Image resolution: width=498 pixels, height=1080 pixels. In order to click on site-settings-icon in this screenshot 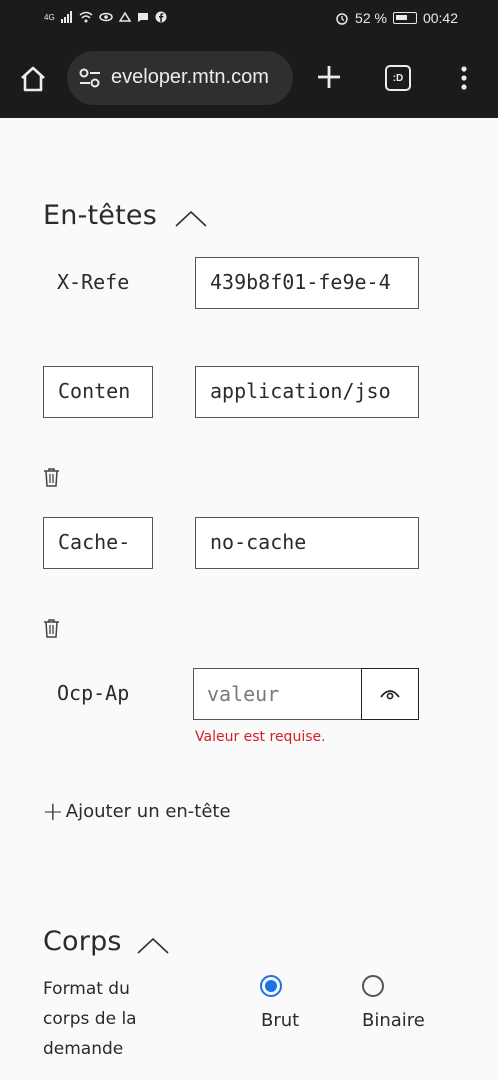, I will do `click(90, 78)`.